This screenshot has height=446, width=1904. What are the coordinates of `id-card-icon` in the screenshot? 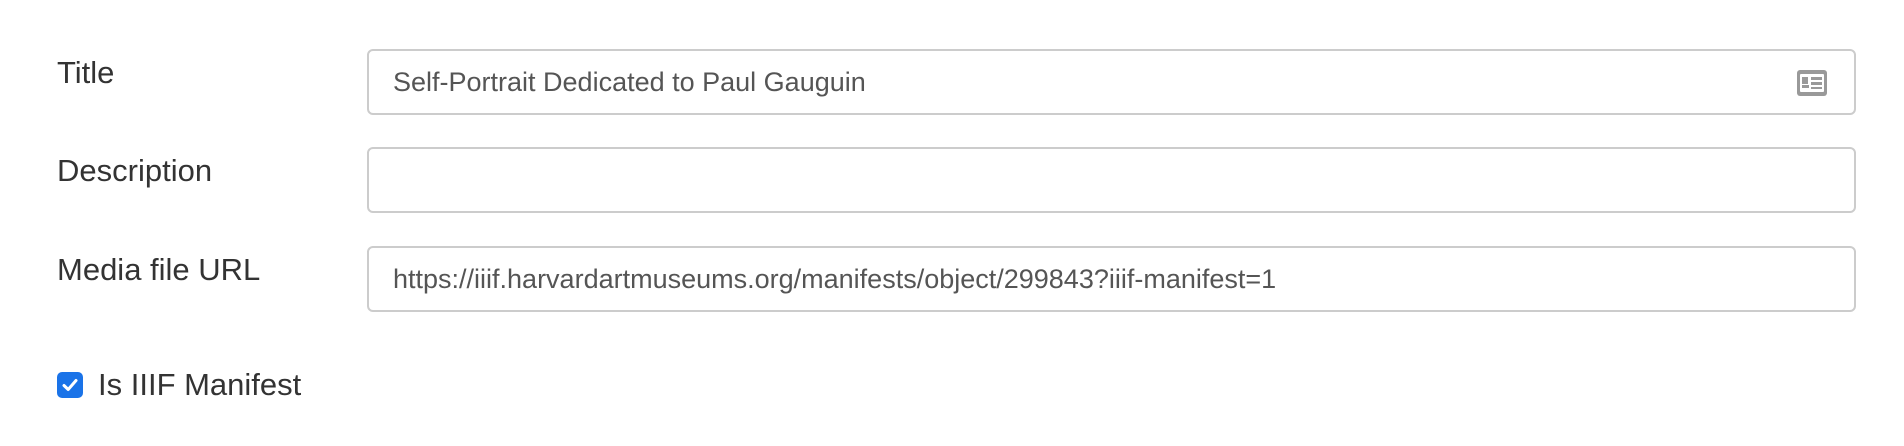 It's located at (1812, 83).